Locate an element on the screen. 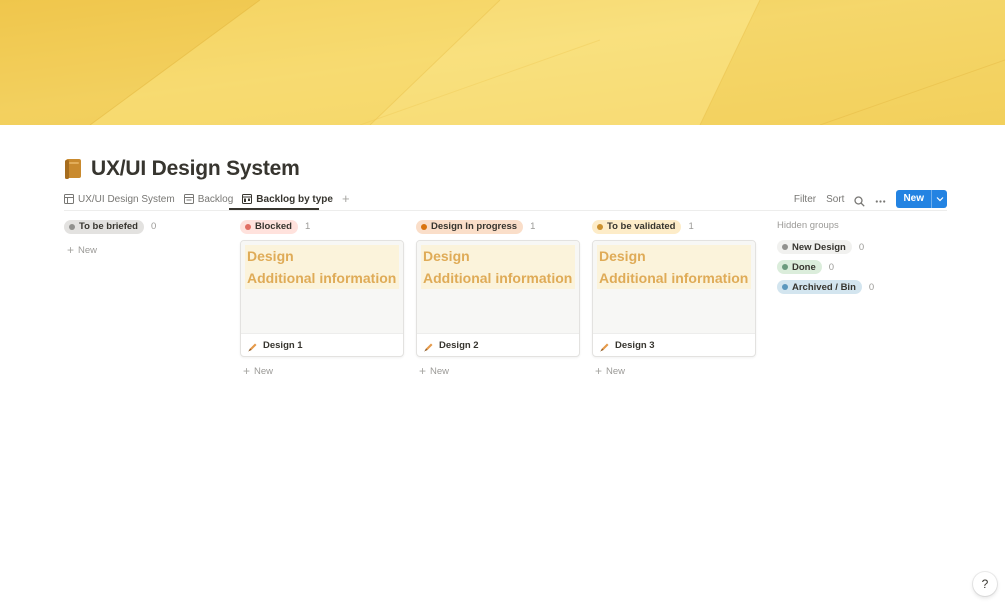  search-icon is located at coordinates (860, 200).